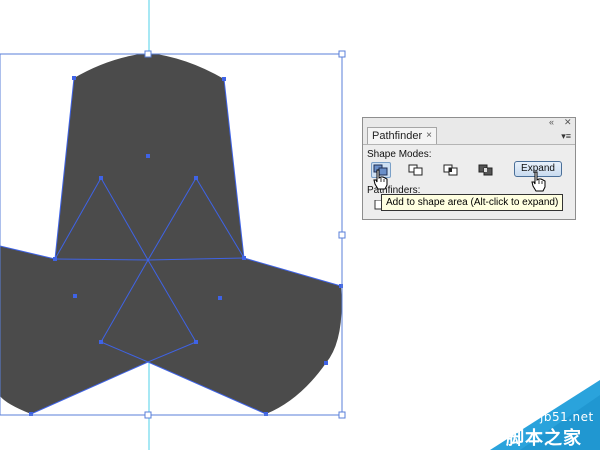 This screenshot has height=450, width=600. What do you see at coordinates (568, 122) in the screenshot?
I see `close-panel-button: ✕` at bounding box center [568, 122].